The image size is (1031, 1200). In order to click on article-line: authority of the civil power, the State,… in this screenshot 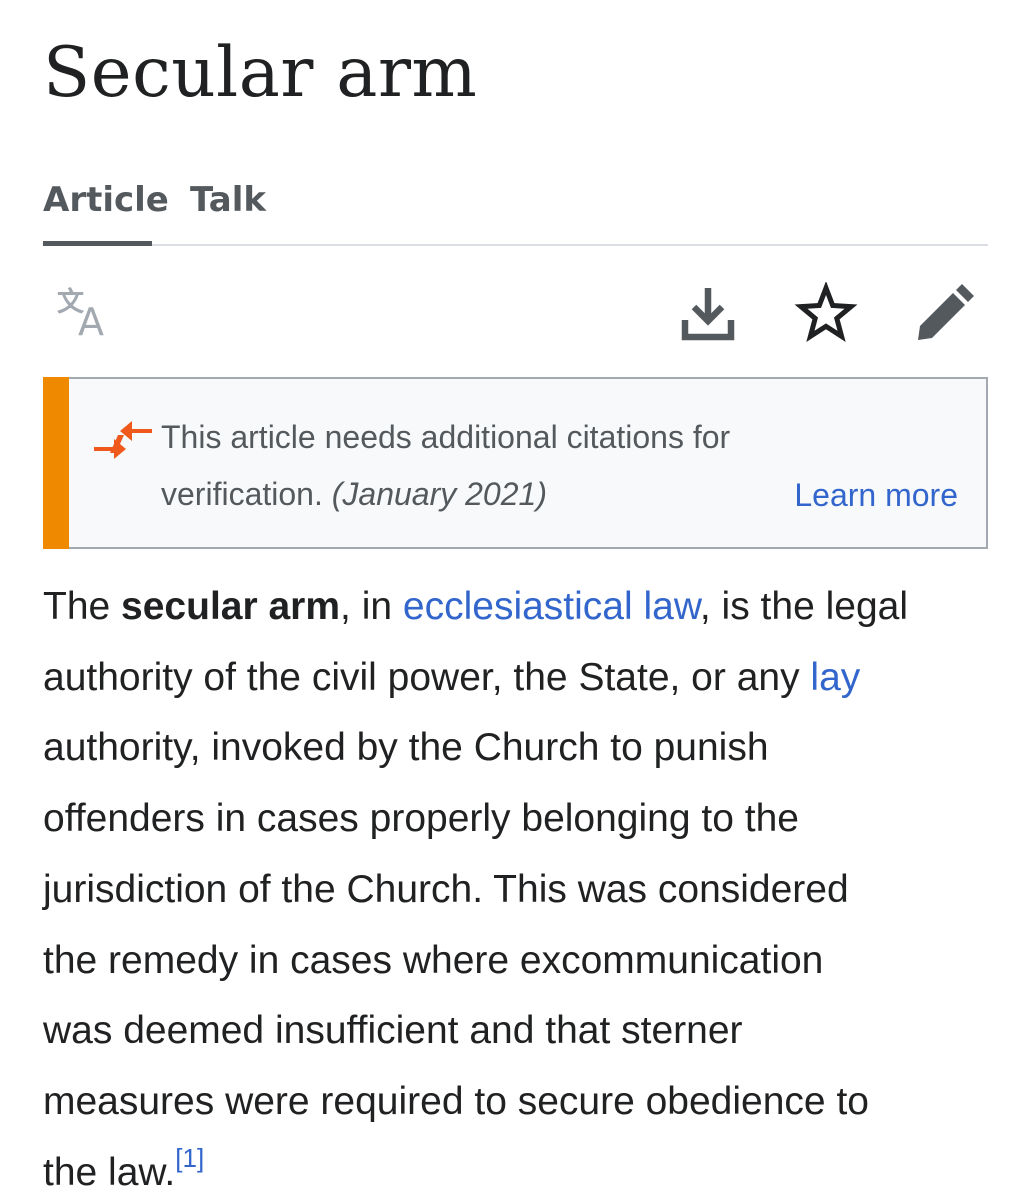, I will do `click(523, 678)`.